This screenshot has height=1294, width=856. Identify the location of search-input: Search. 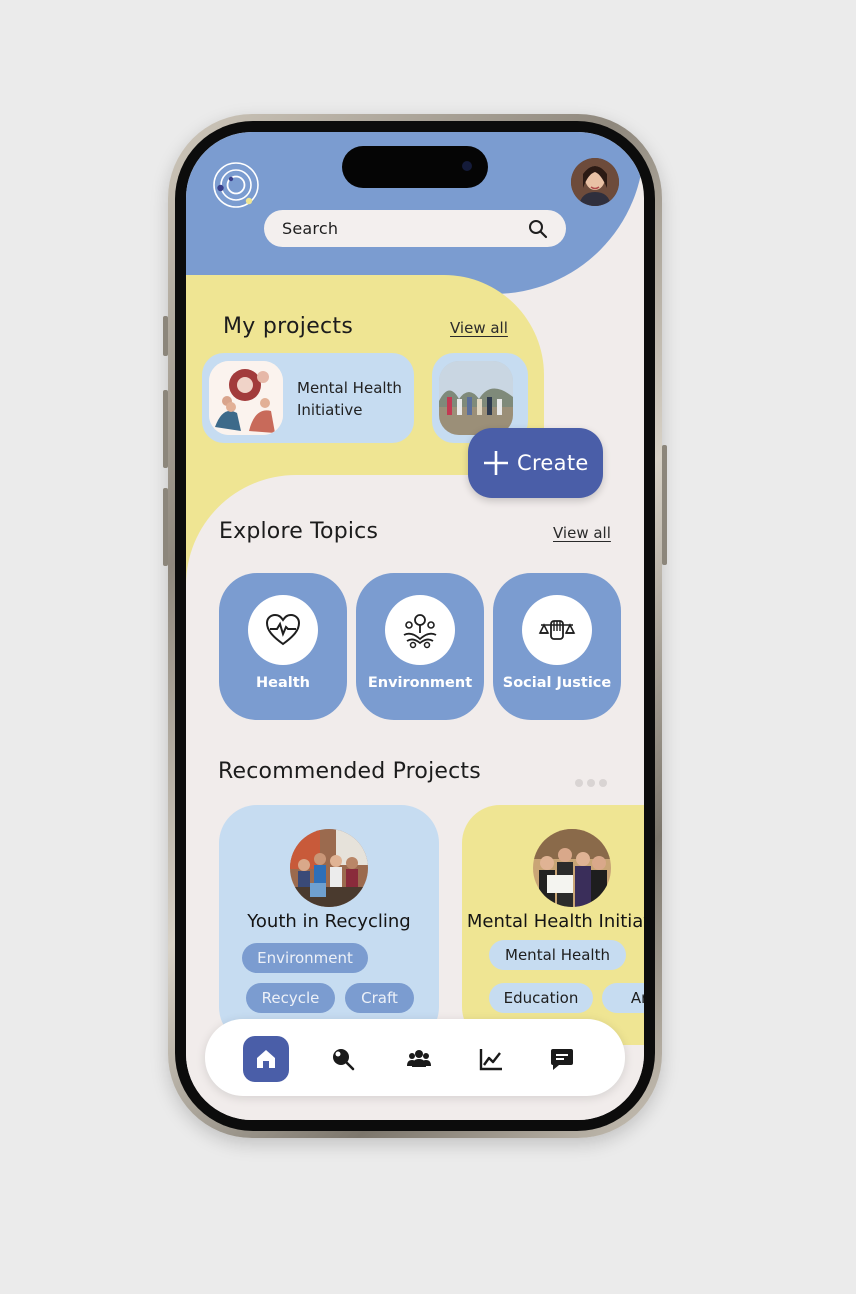
(415, 228).